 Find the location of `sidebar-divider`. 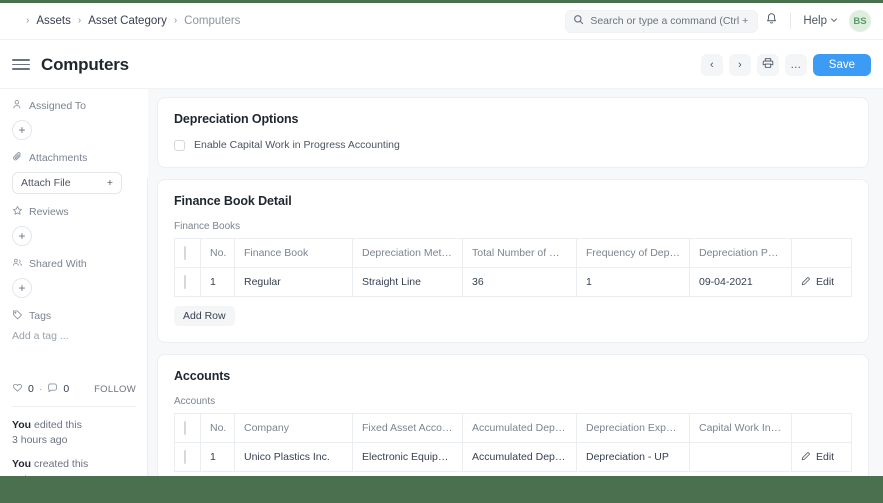

sidebar-divider is located at coordinates (74, 406).